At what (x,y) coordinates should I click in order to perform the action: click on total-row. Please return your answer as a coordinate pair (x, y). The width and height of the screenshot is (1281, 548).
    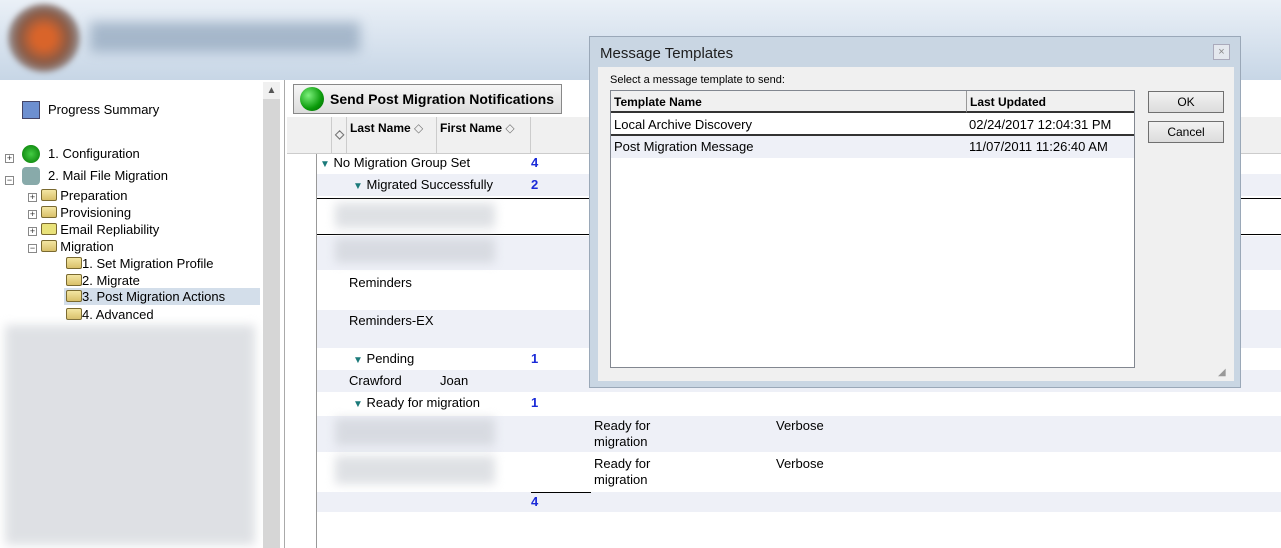
    Looking at the image, I should click on (799, 502).